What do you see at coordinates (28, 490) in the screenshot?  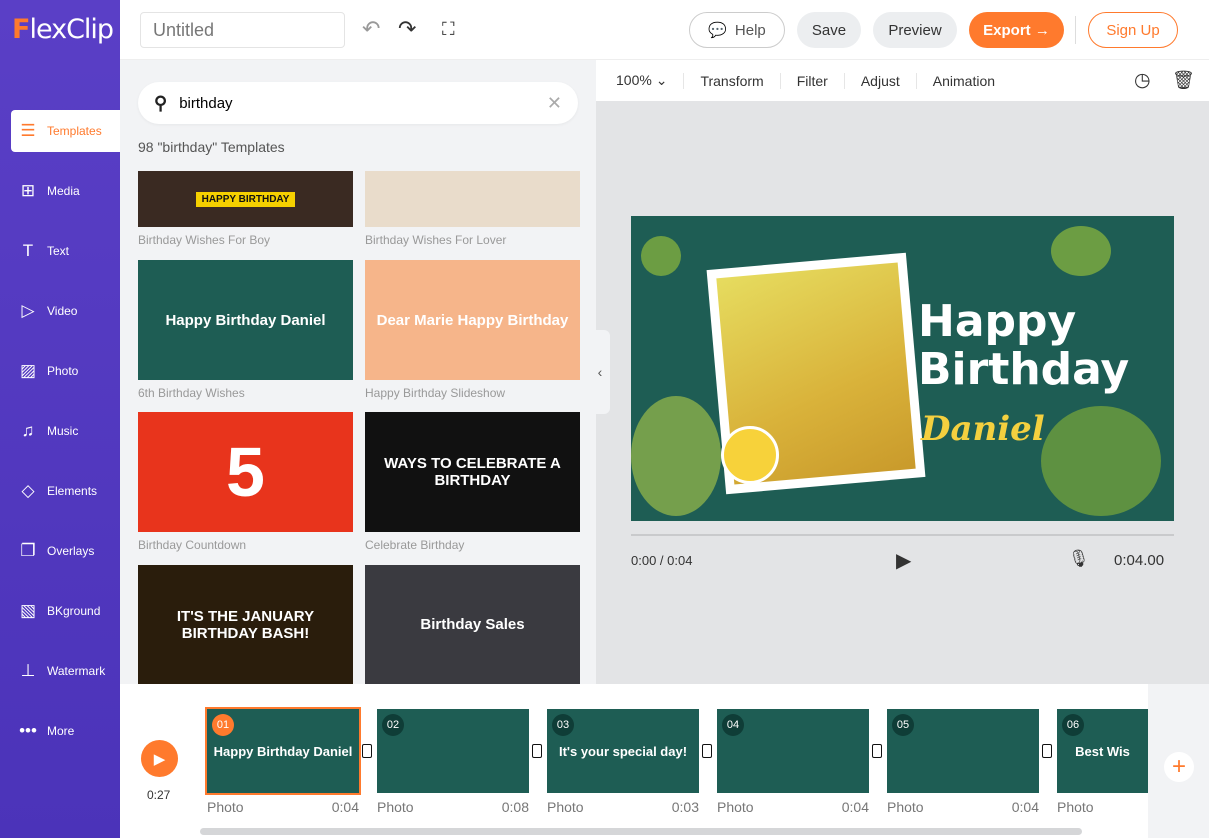 I see `elements-icon: ◇` at bounding box center [28, 490].